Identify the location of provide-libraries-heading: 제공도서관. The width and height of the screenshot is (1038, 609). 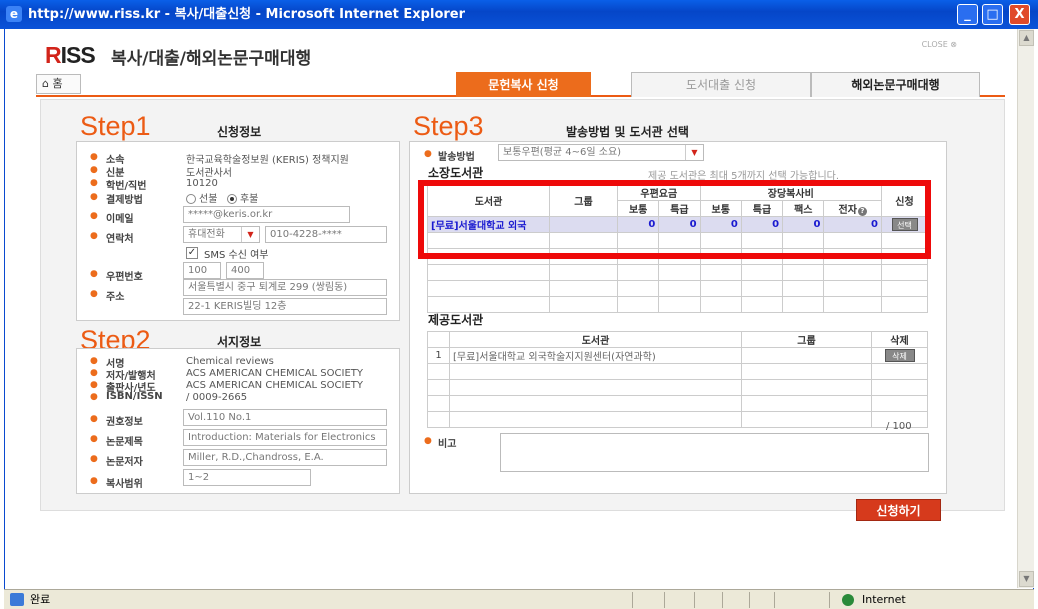
(456, 320).